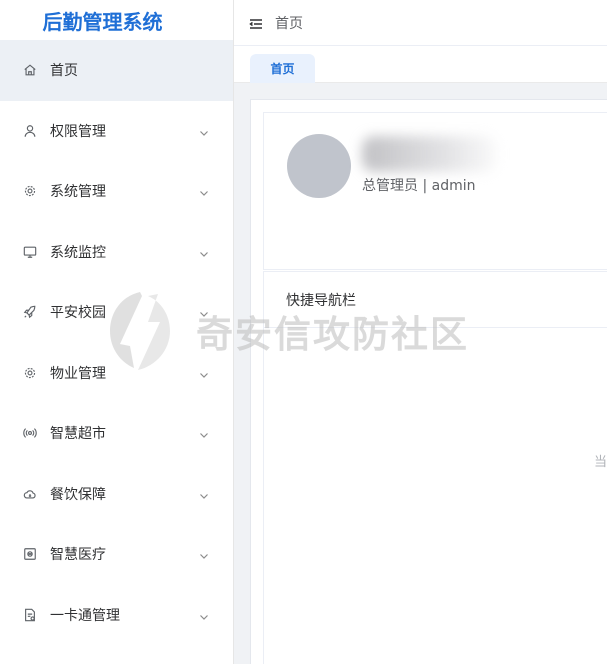  I want to click on blurred-username, so click(429, 154).